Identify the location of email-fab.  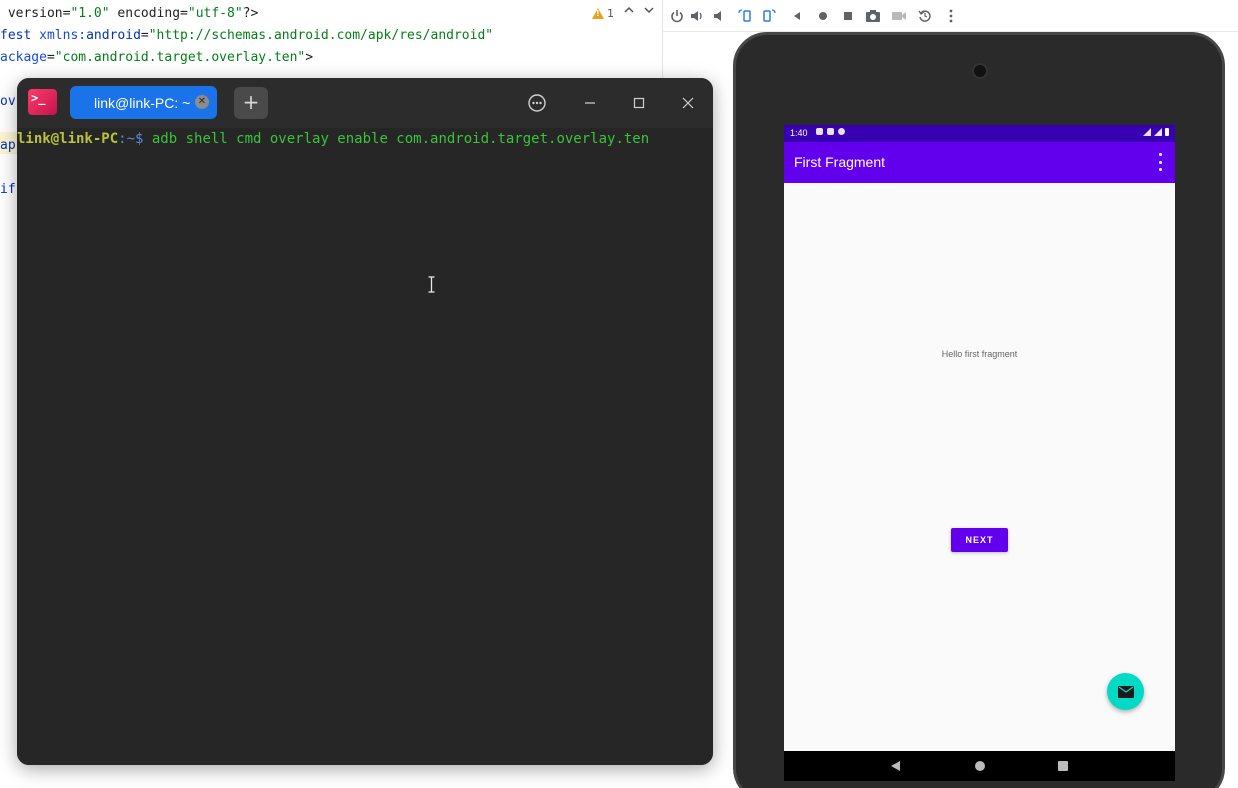
(1125, 691).